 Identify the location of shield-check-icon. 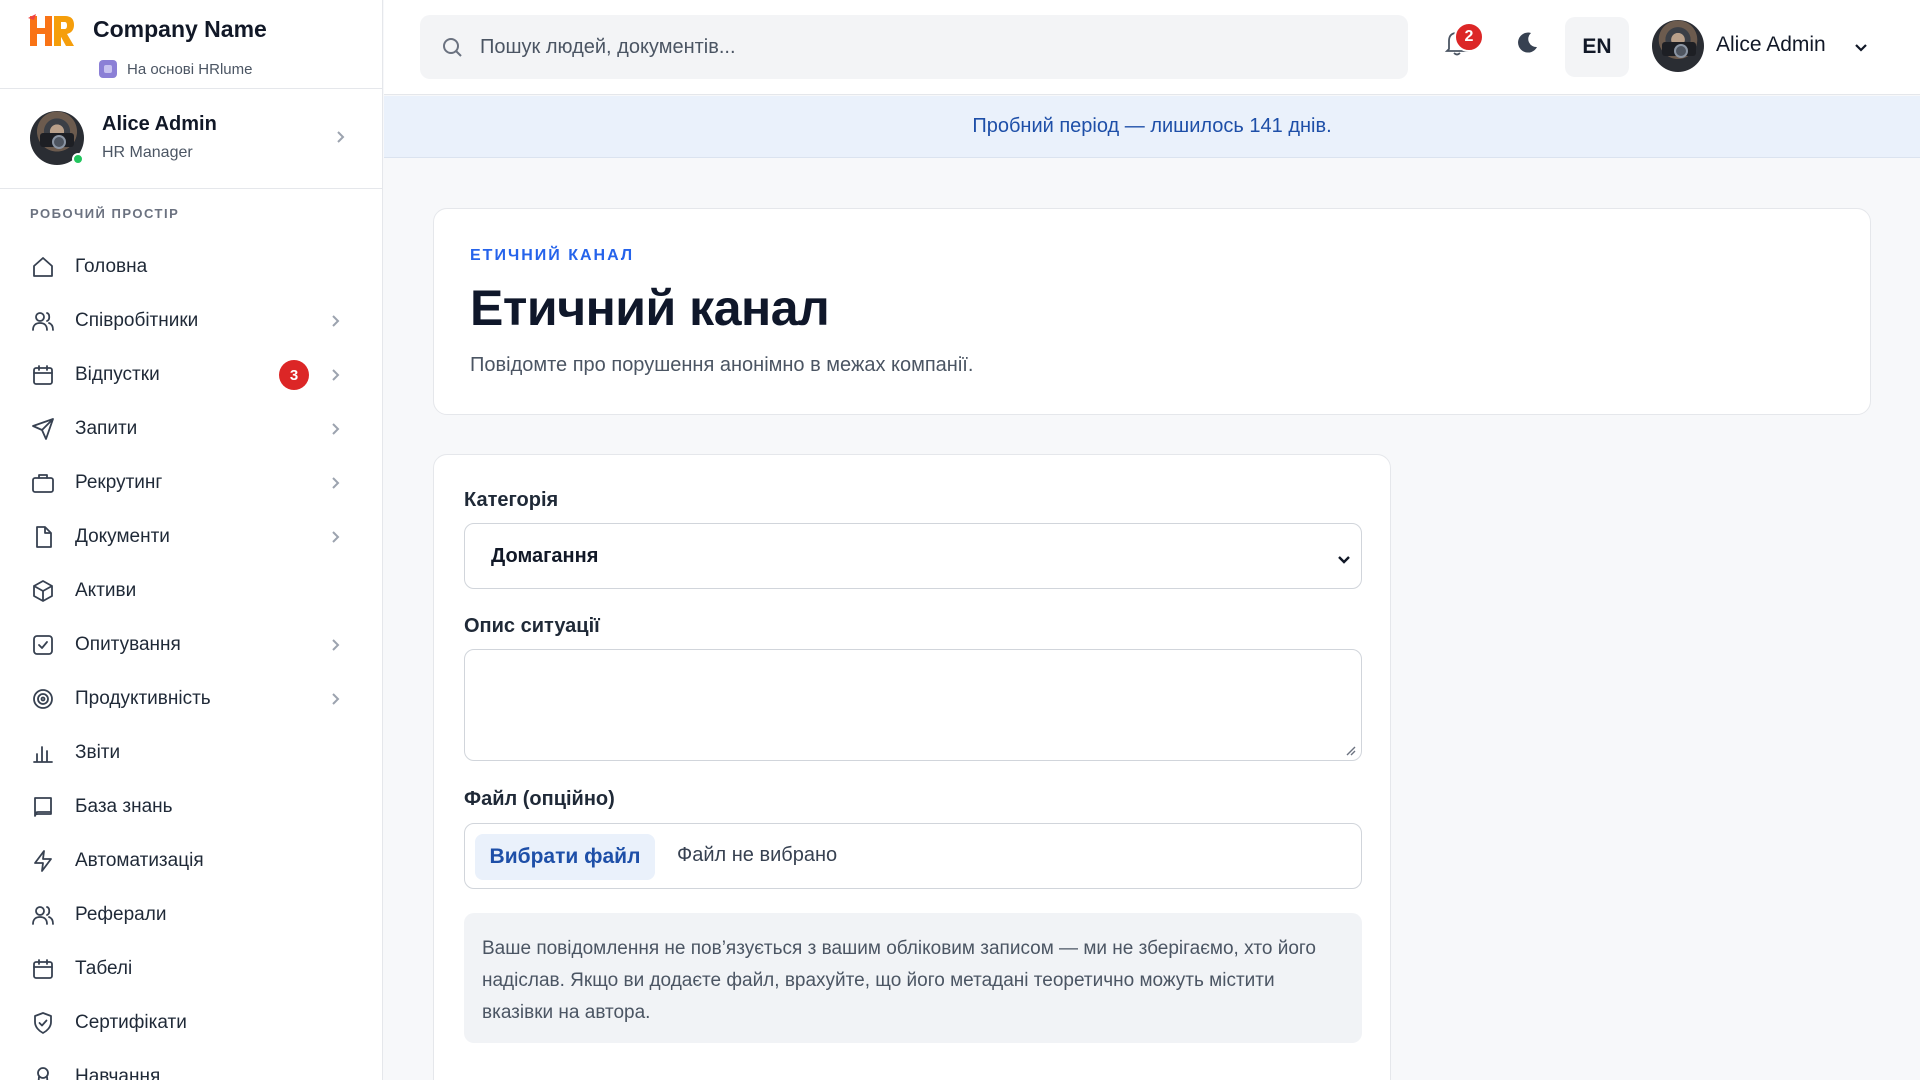
(43, 1023).